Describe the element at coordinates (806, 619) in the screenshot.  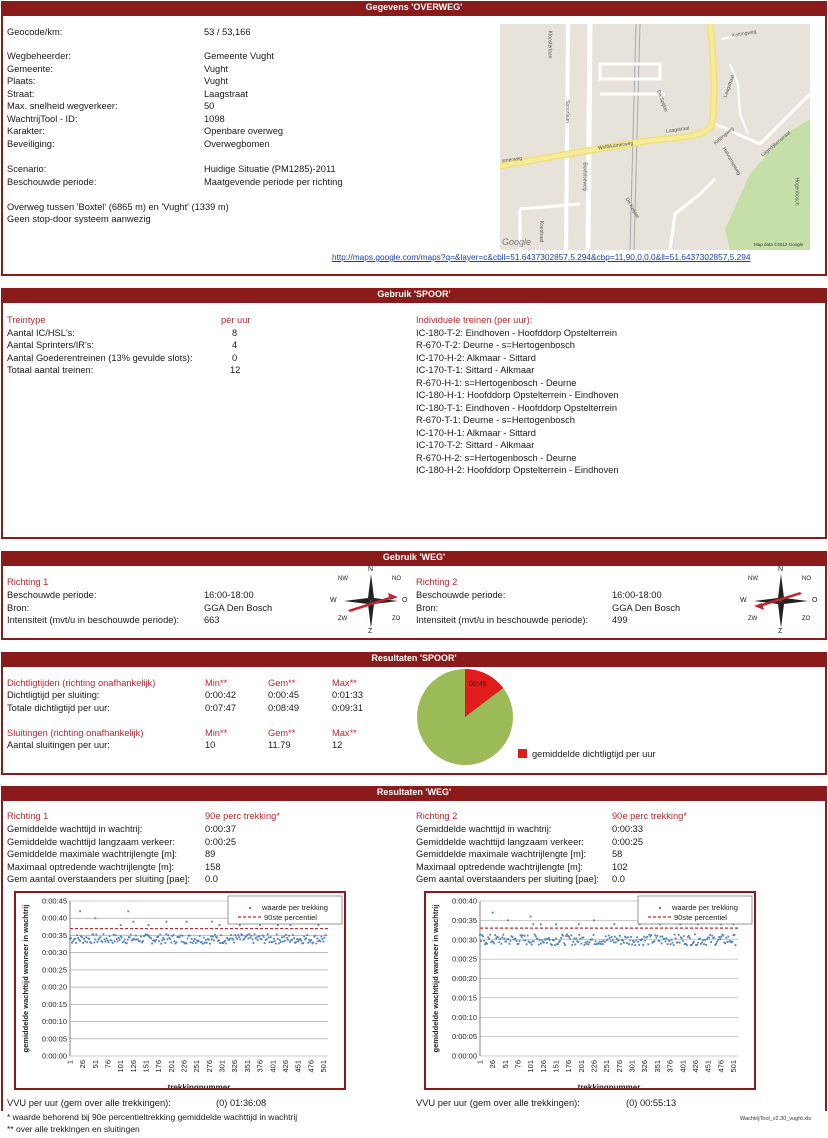
I see `compass-zo: ZO` at that location.